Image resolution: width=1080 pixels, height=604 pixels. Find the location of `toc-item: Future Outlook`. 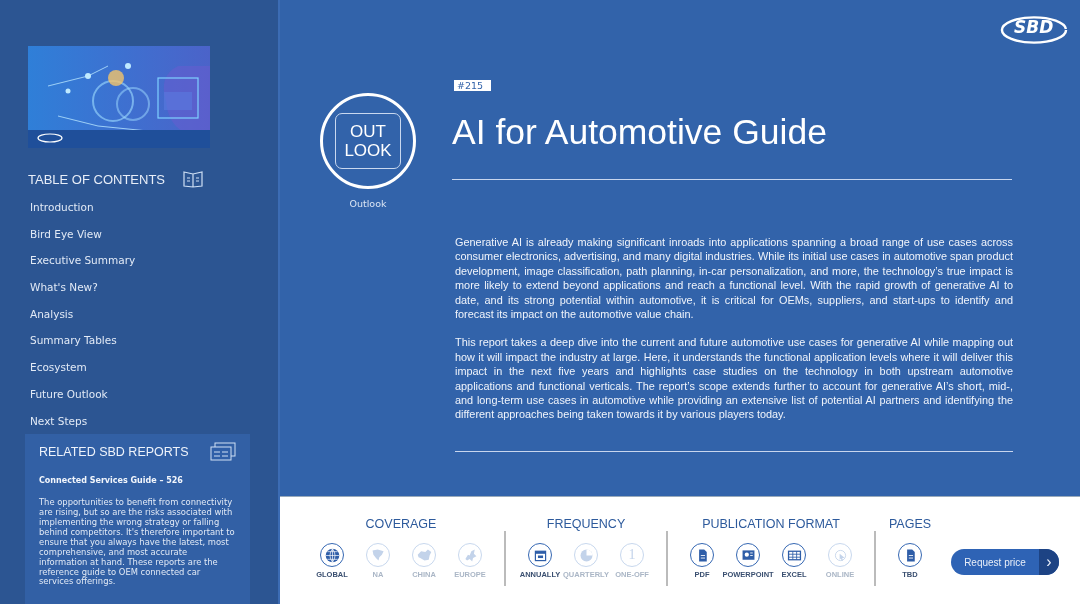

toc-item: Future Outlook is located at coordinates (69, 394).